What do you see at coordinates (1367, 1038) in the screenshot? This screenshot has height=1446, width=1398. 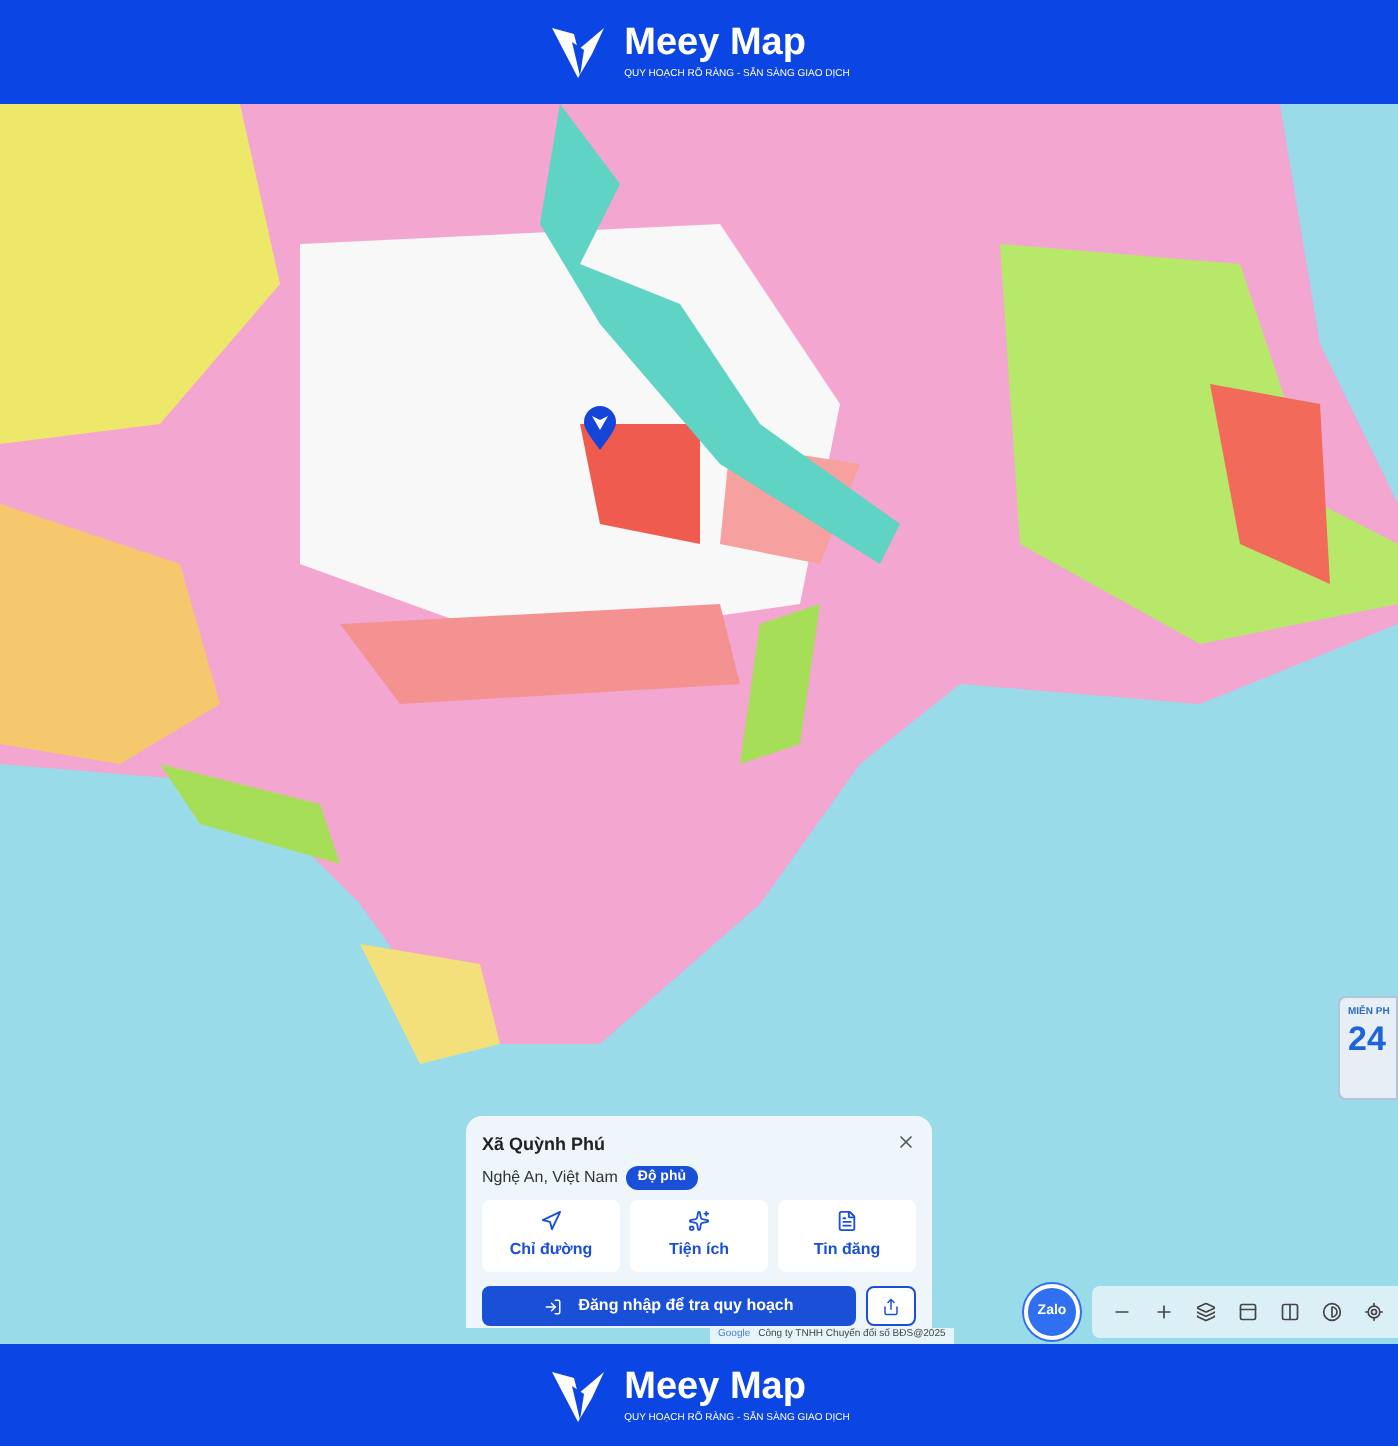 I see `ad-number: 24` at bounding box center [1367, 1038].